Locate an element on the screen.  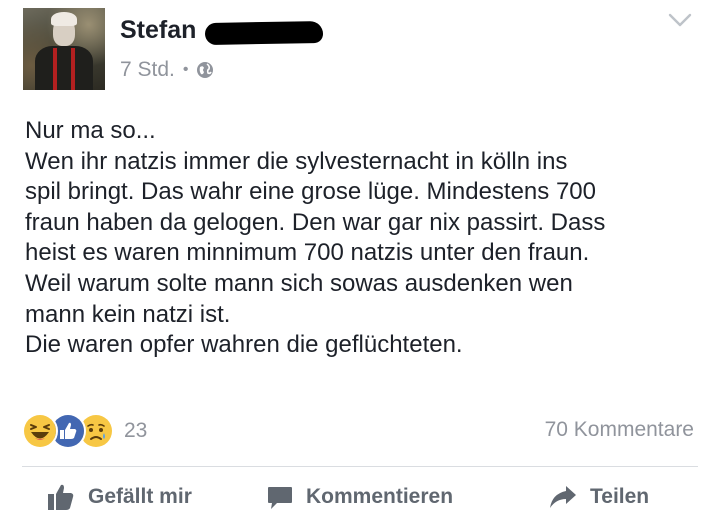
like-button: Gefällt mir is located at coordinates (119, 497).